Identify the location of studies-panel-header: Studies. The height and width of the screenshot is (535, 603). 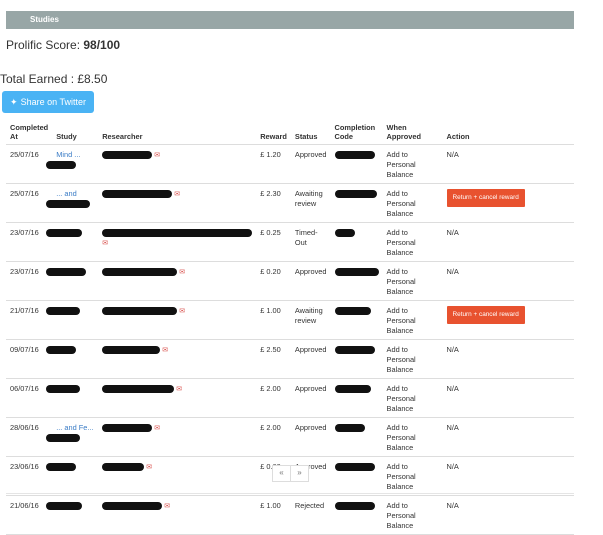
(290, 20).